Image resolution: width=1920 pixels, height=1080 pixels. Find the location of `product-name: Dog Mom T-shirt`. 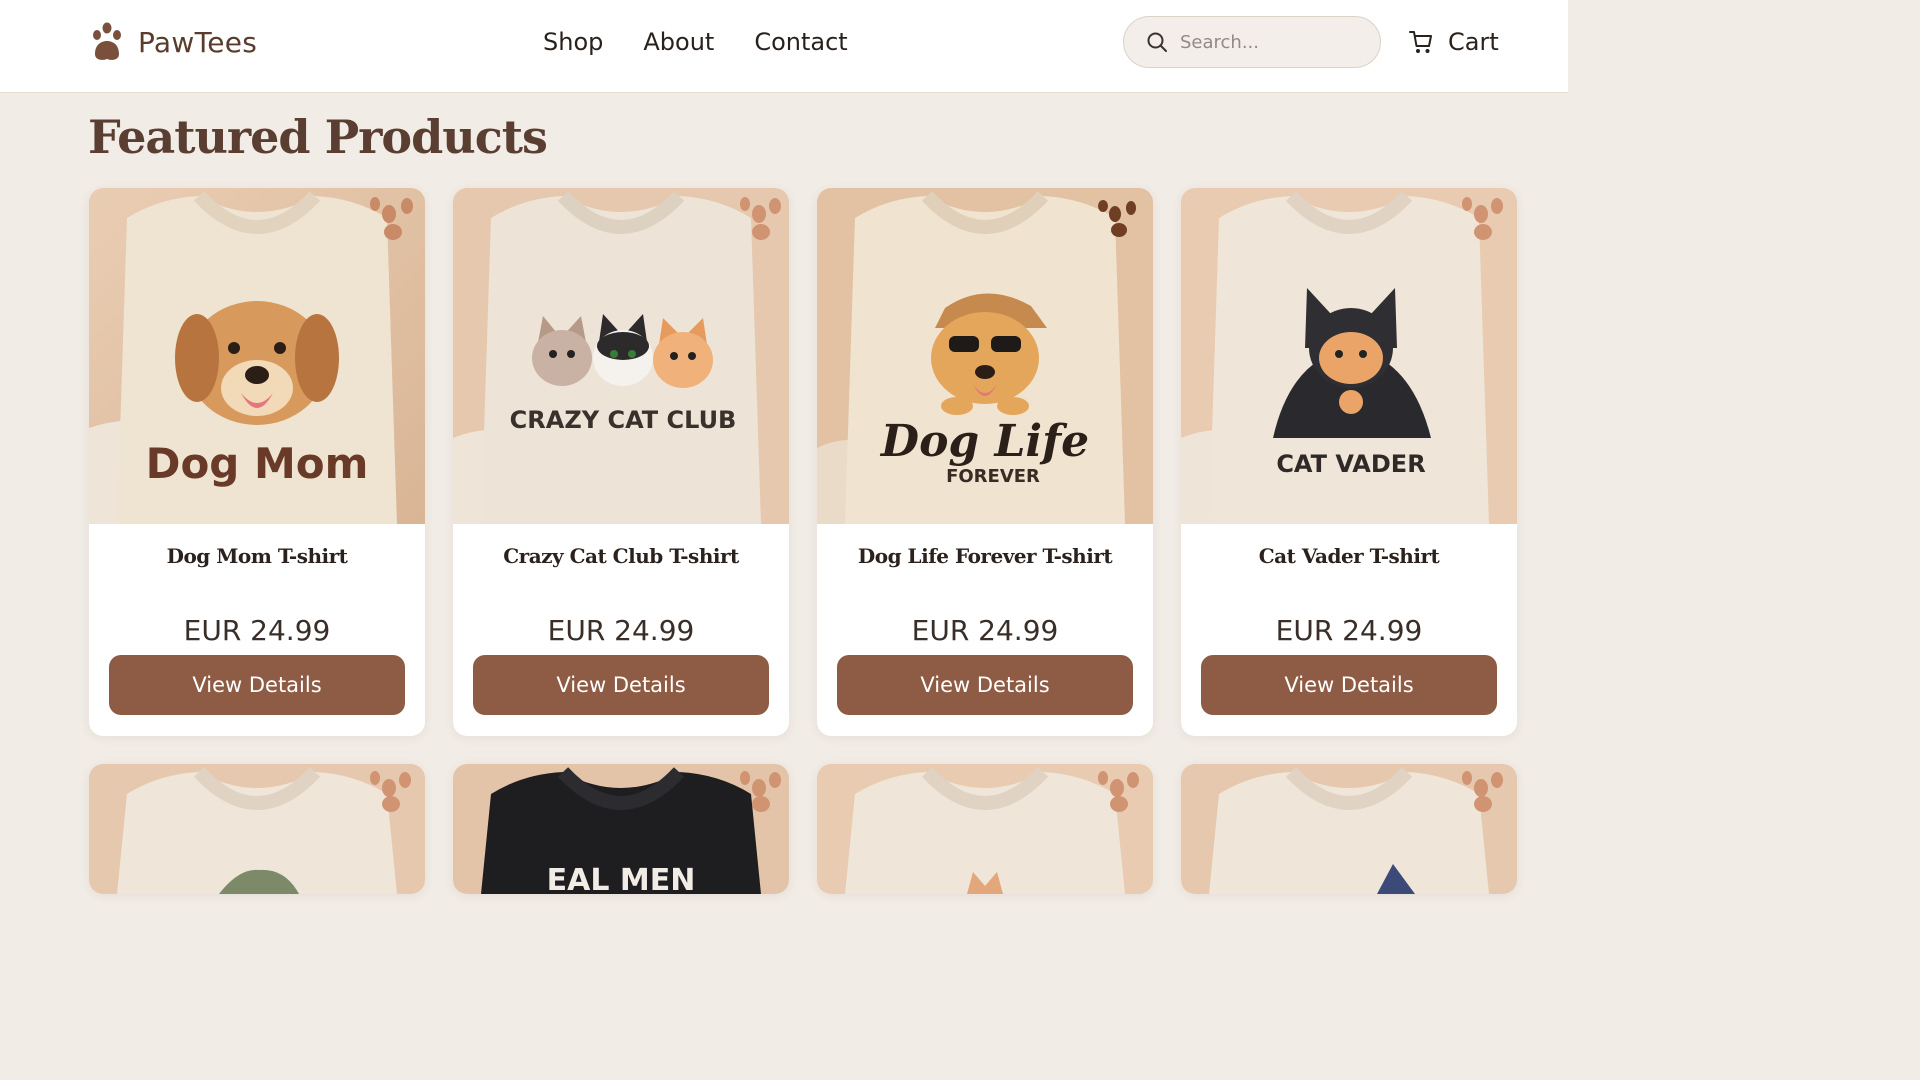

product-name: Dog Mom T-shirt is located at coordinates (257, 556).